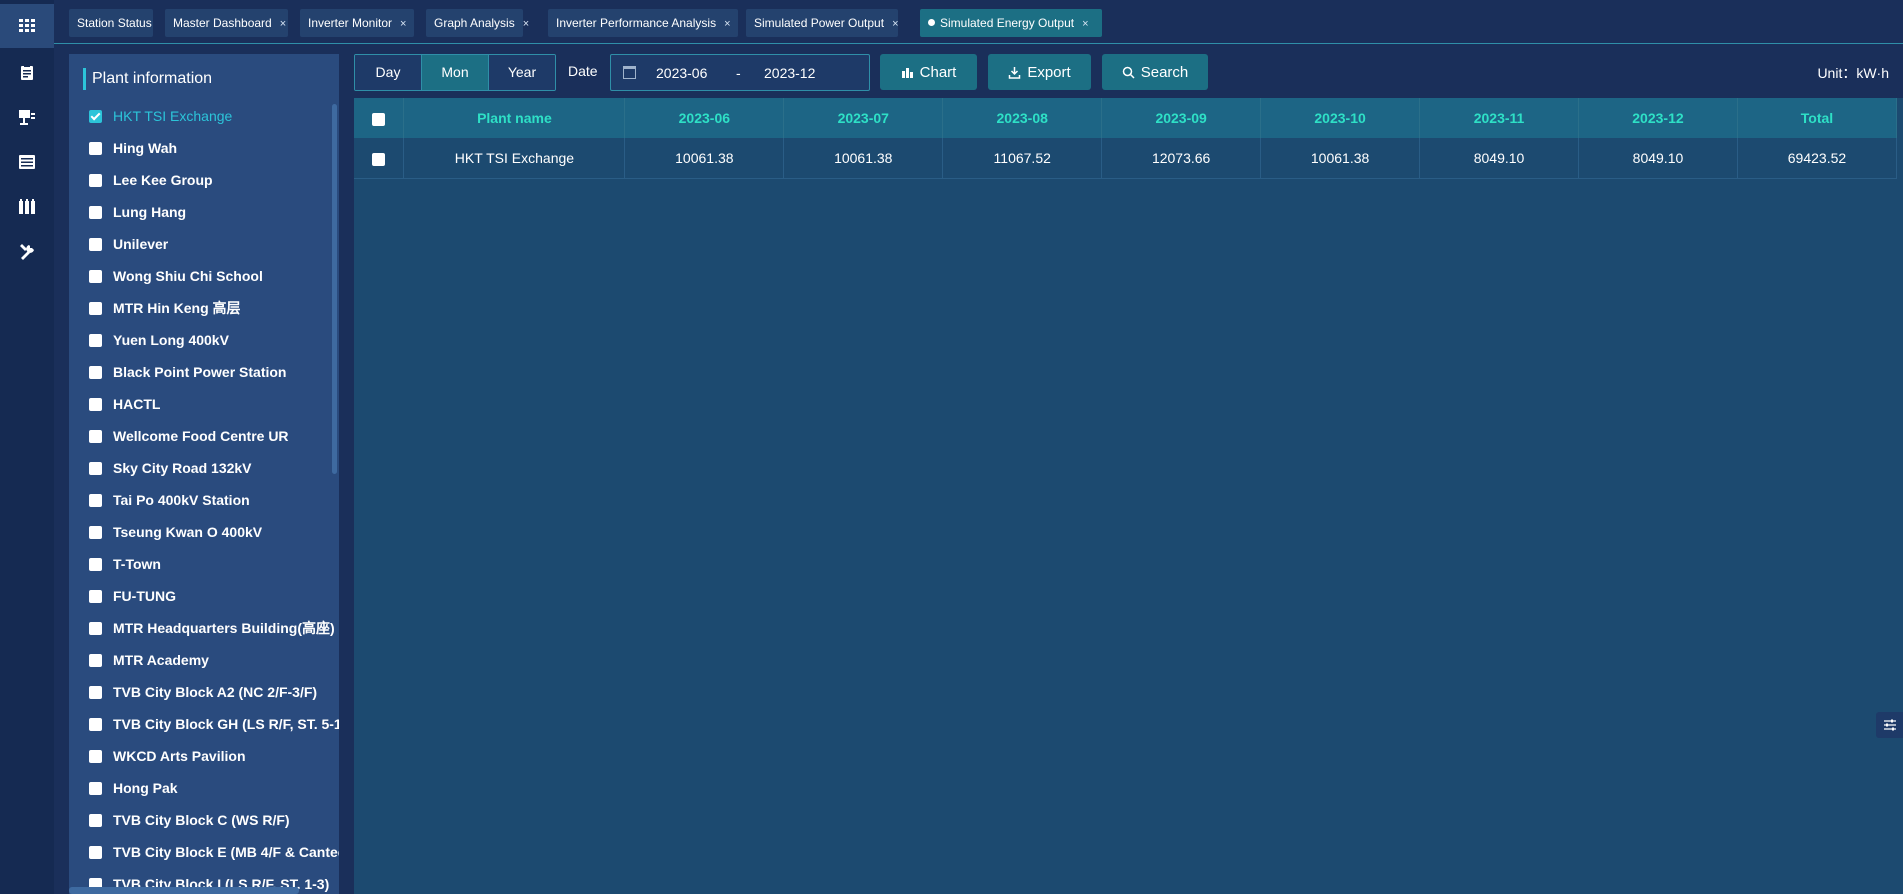 The width and height of the screenshot is (1903, 894). Describe the element at coordinates (214, 212) in the screenshot. I see `plant-list-item: Lung Hang` at that location.